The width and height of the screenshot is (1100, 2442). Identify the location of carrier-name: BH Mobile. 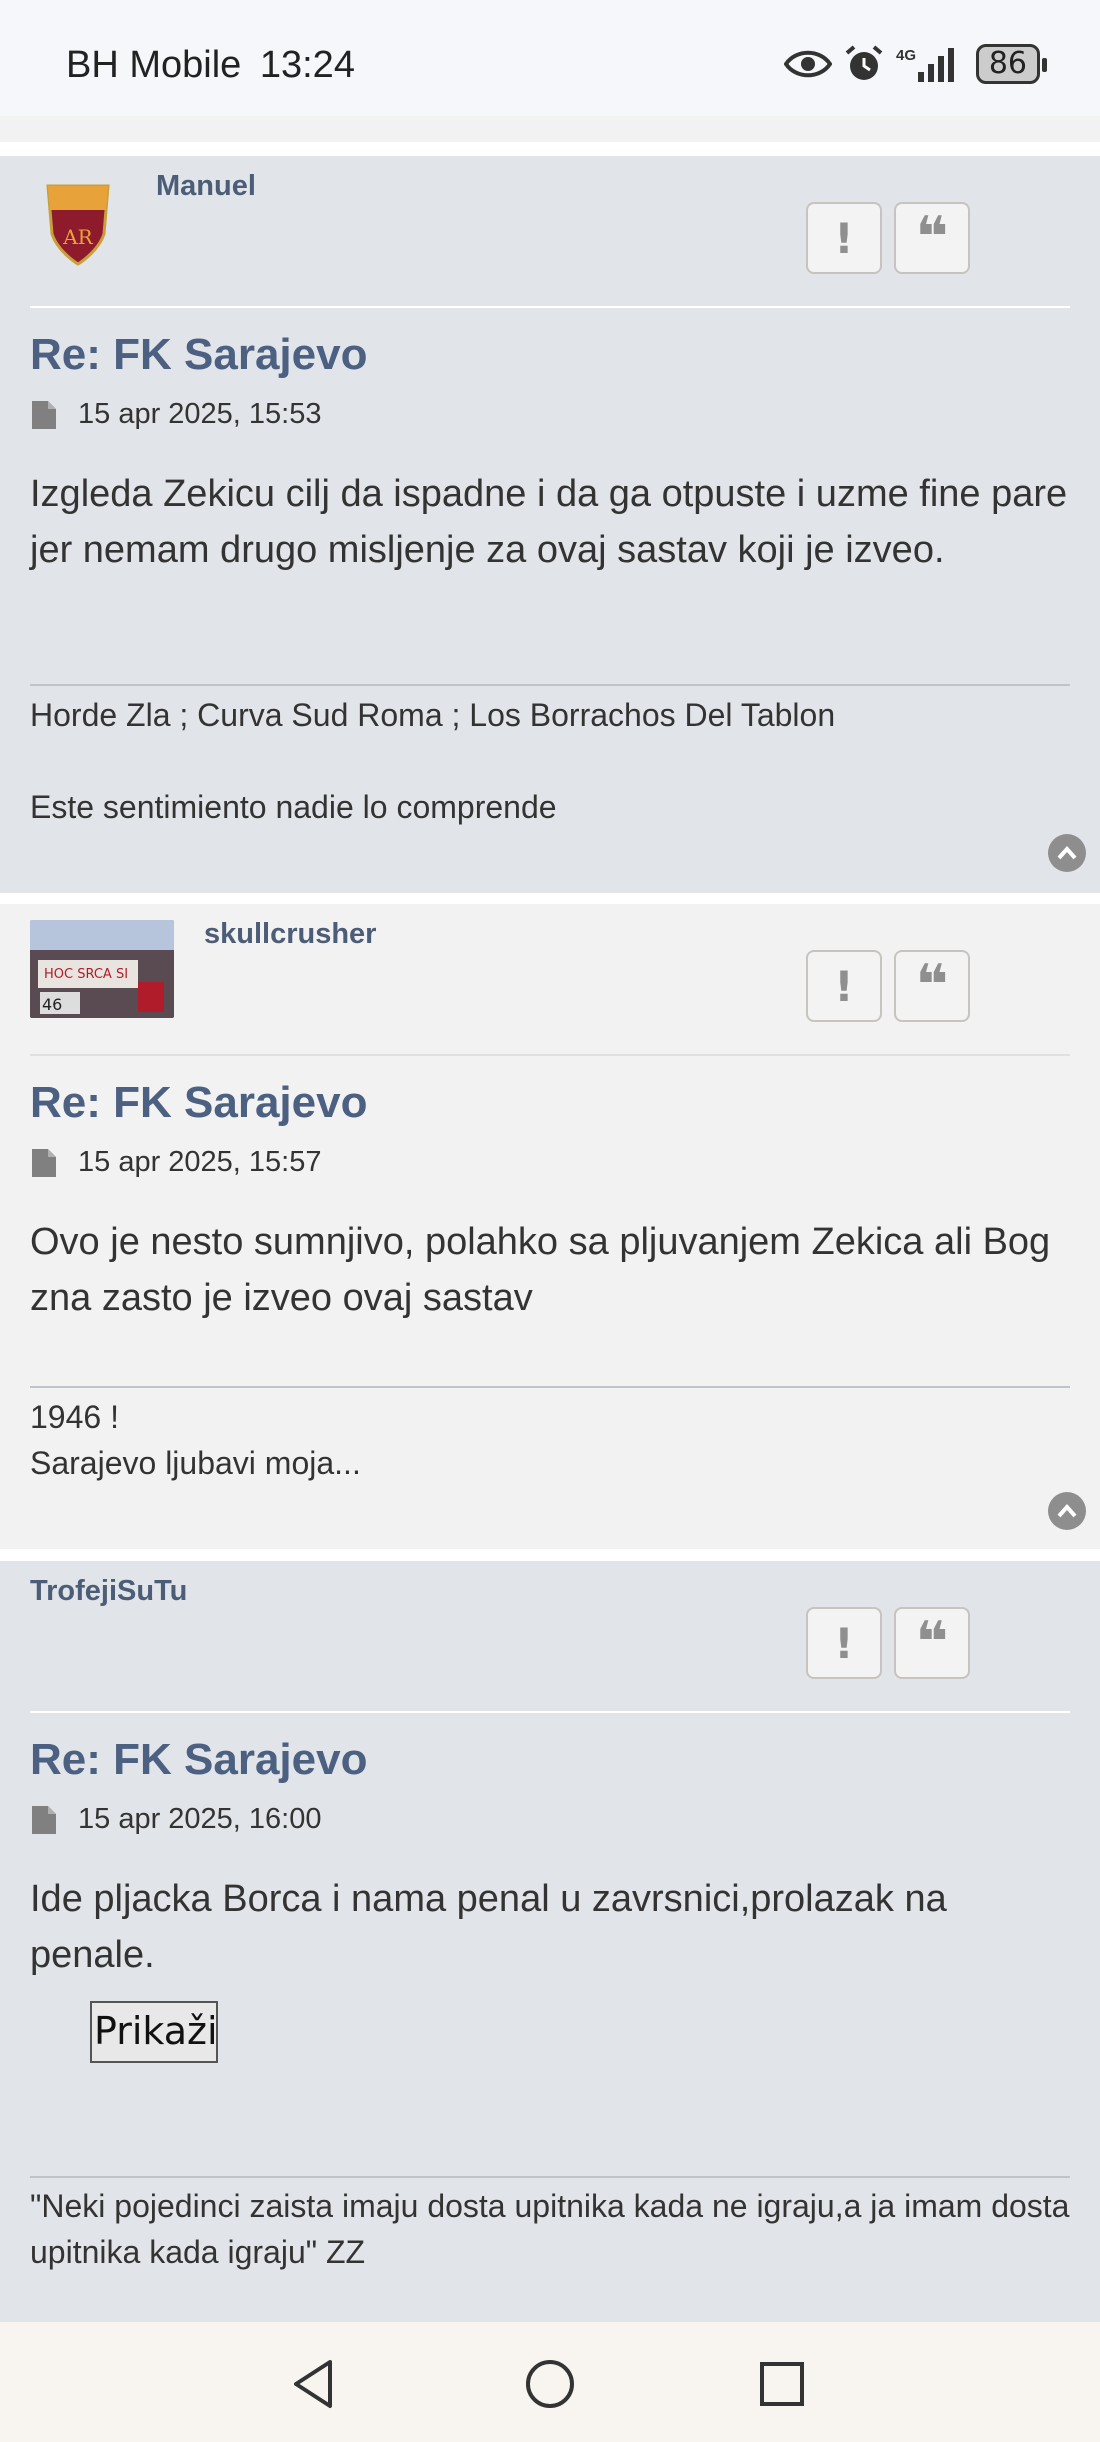
(154, 65).